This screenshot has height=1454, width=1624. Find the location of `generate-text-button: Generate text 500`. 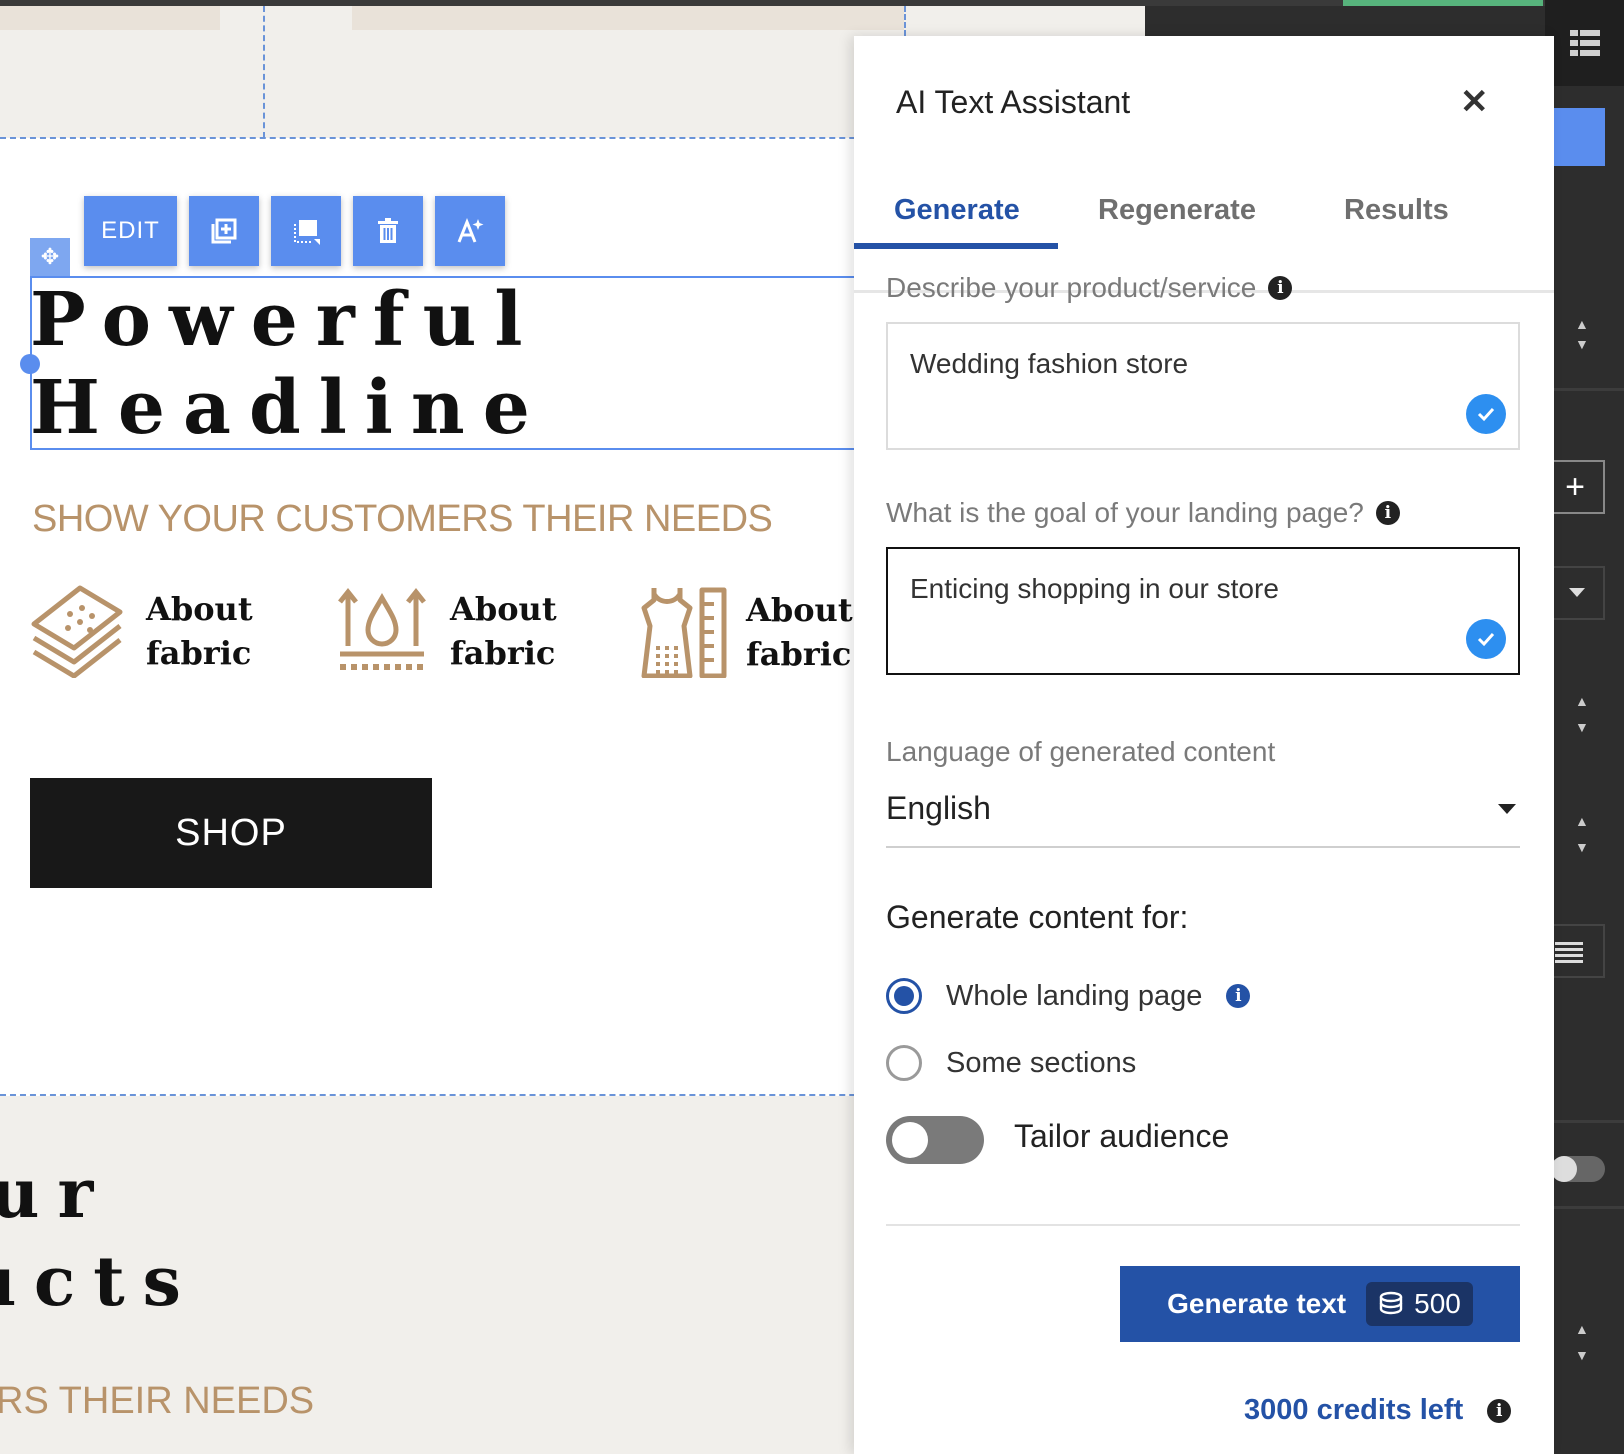

generate-text-button: Generate text 500 is located at coordinates (1320, 1304).